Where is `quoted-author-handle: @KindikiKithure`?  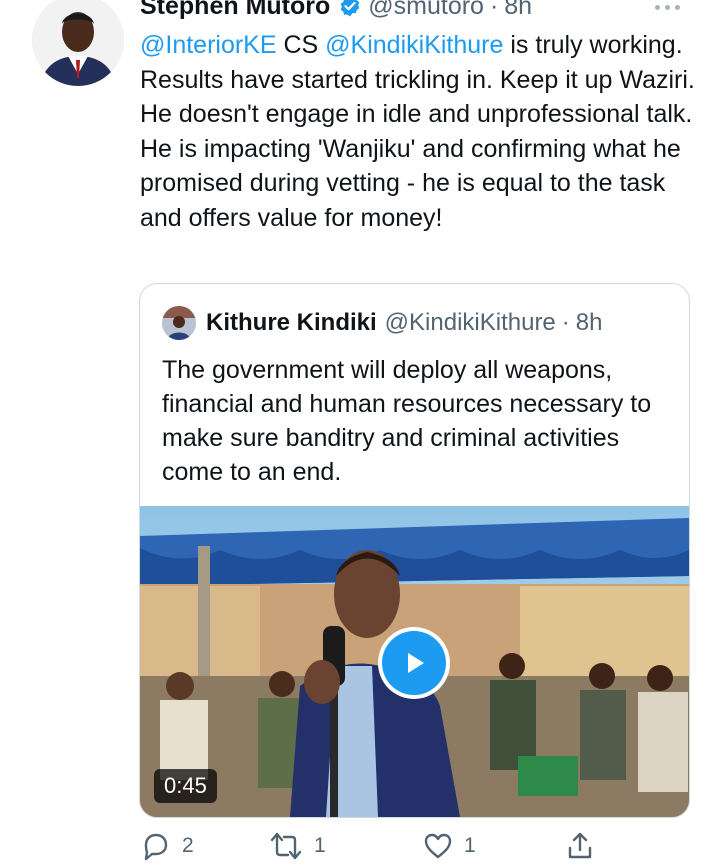
quoted-author-handle: @KindikiKithure is located at coordinates (470, 323).